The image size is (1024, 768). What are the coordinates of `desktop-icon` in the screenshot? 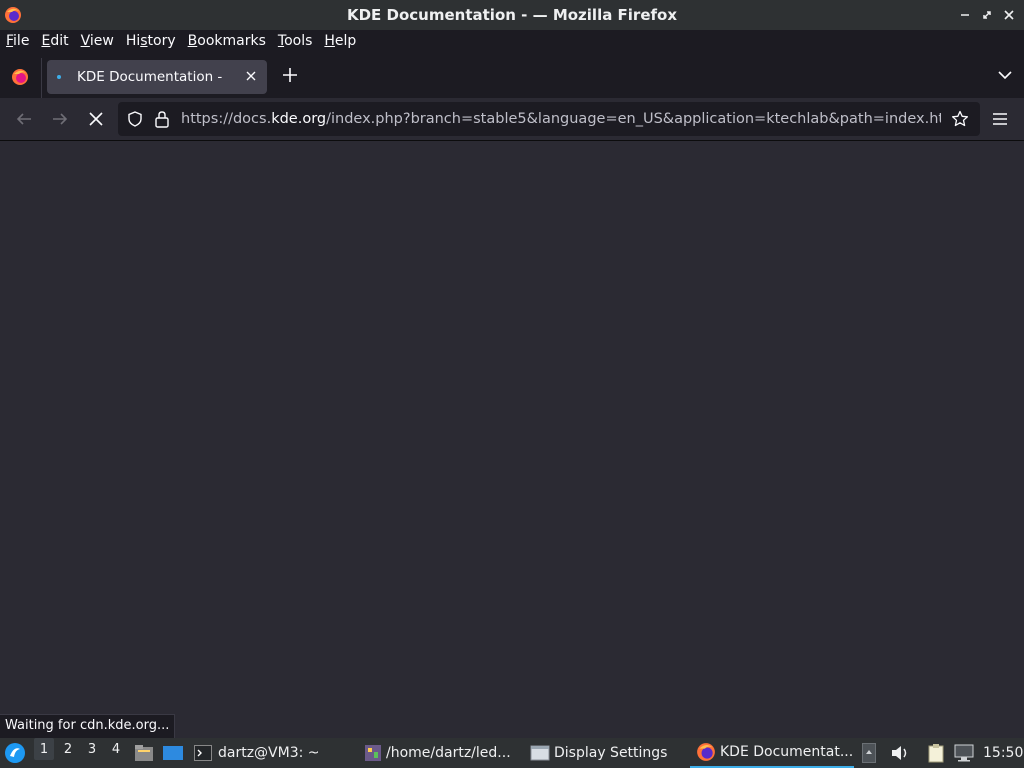 It's located at (173, 753).